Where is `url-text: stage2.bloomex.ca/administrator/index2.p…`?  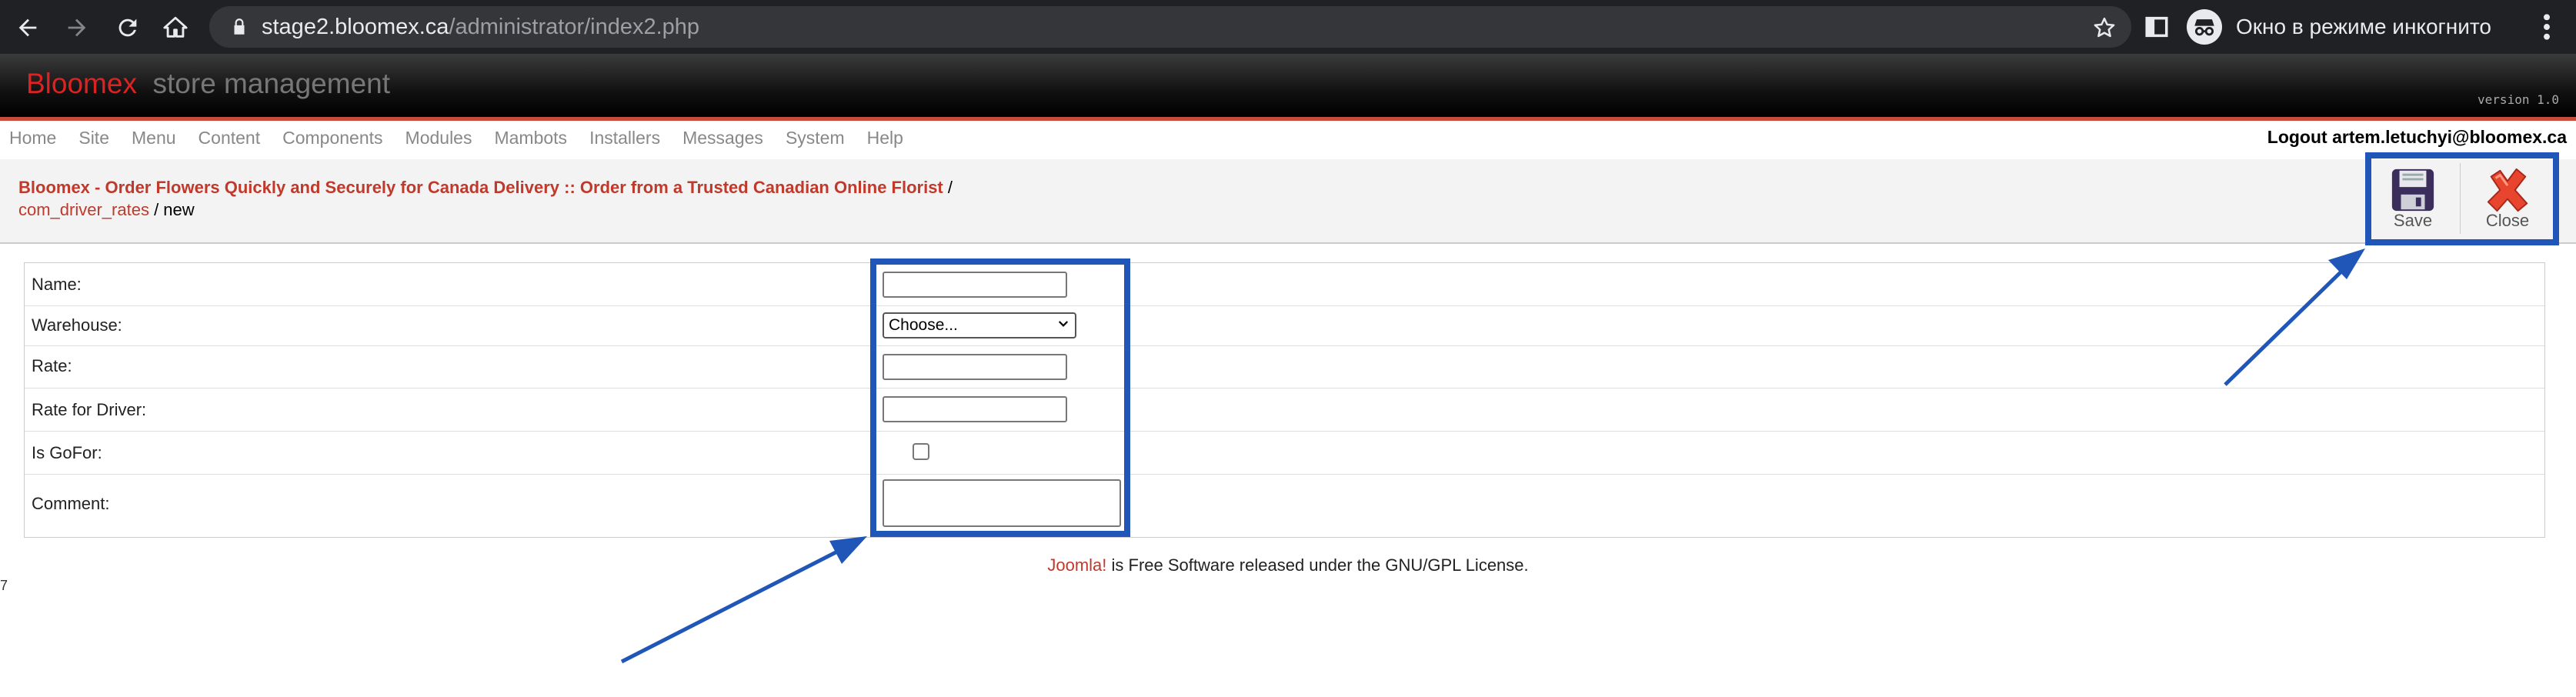 url-text: stage2.bloomex.ca/administrator/index2.p… is located at coordinates (480, 27).